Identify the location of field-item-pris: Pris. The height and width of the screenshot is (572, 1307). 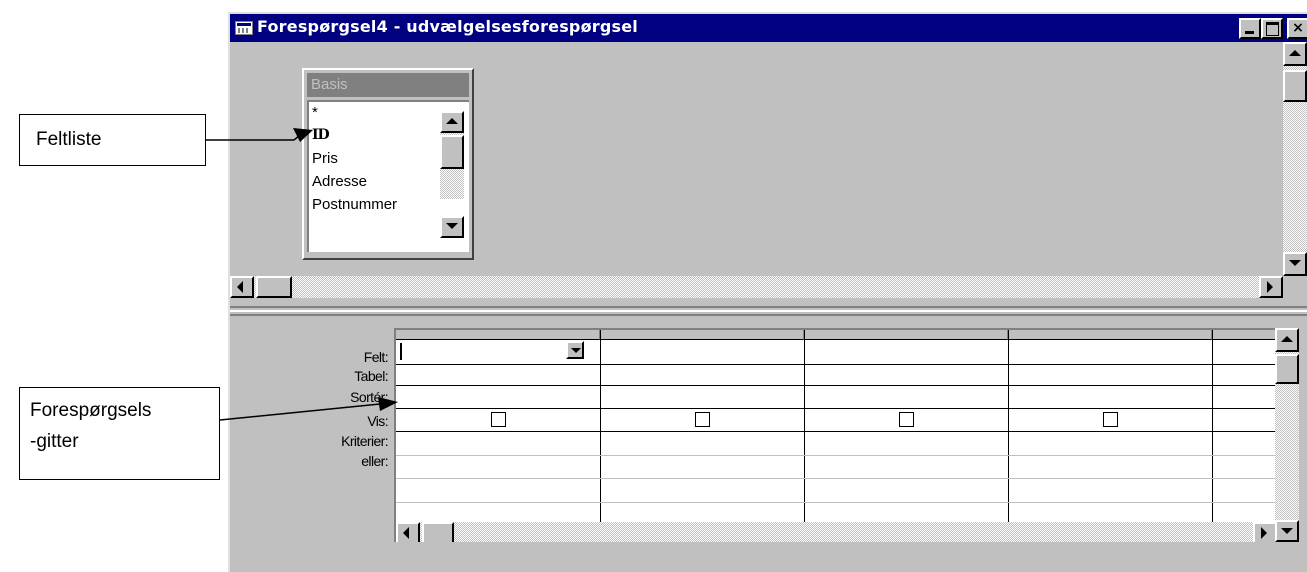
(325, 158).